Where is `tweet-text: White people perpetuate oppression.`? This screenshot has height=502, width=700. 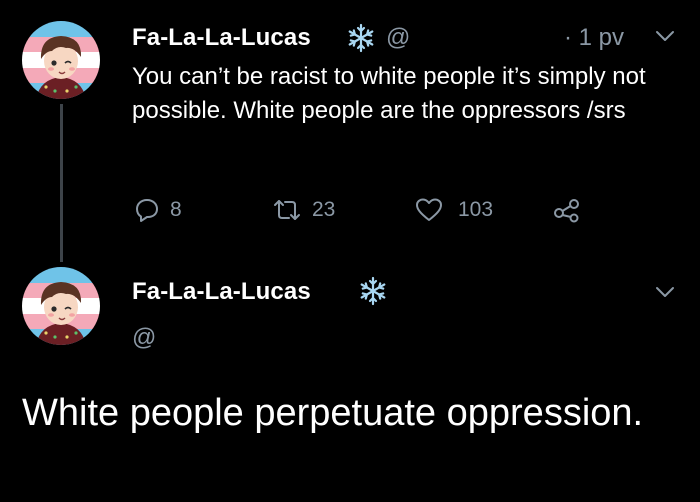 tweet-text: White people perpetuate oppression. is located at coordinates (333, 413).